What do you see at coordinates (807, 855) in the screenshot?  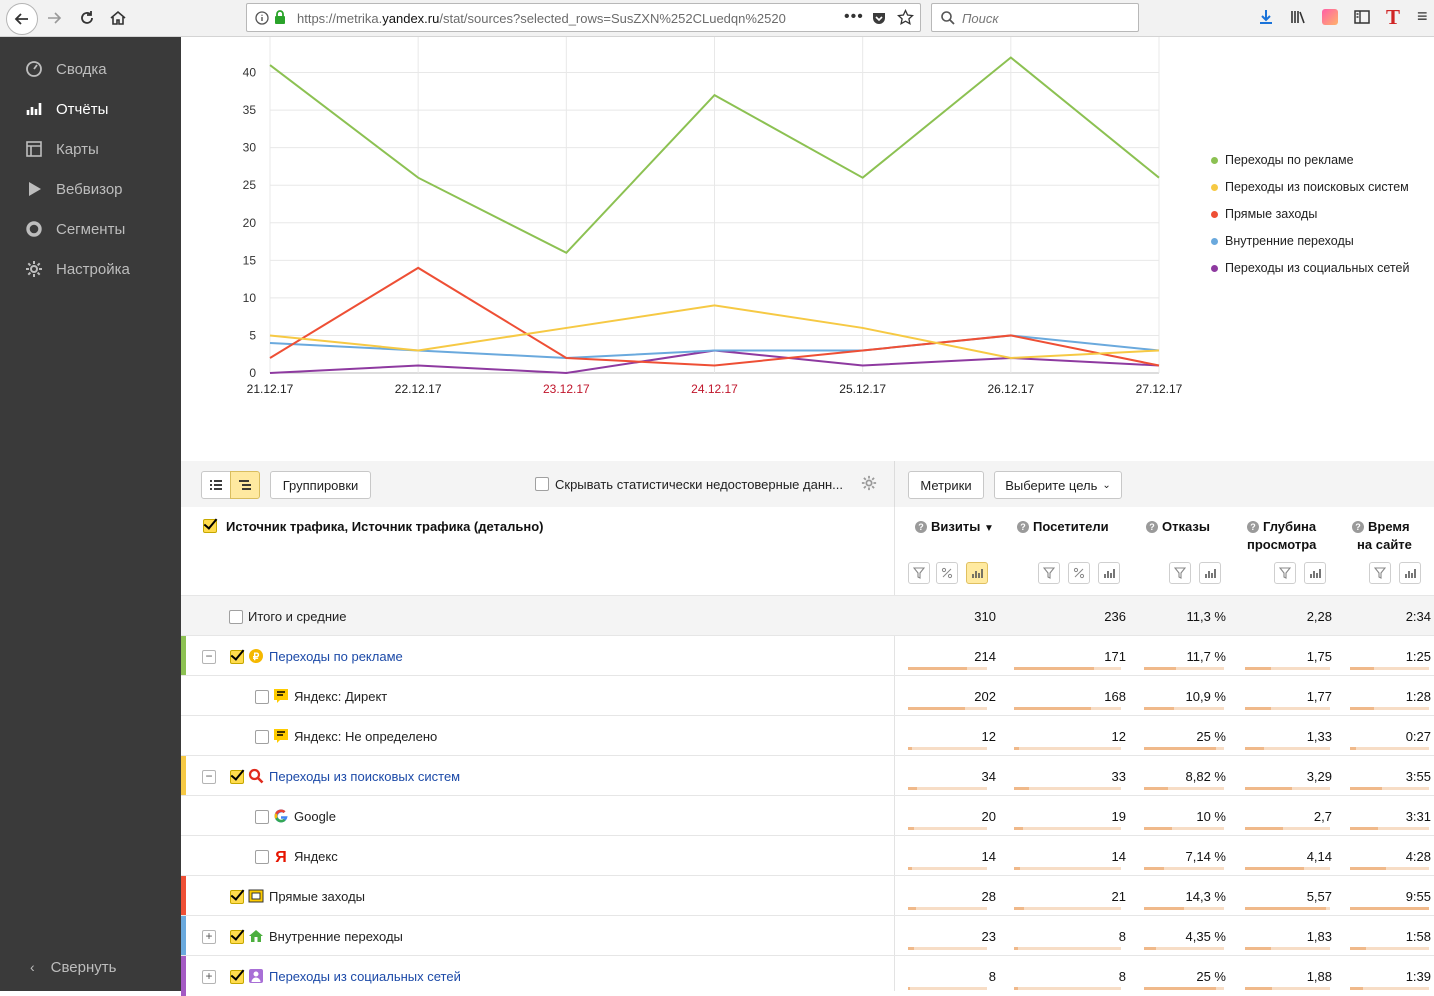 I see `table-row: Я Яндекс 14 14 7,14 % 4,14 4:28` at bounding box center [807, 855].